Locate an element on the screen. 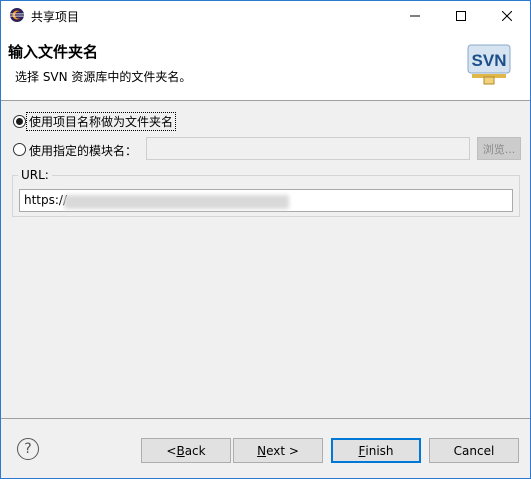 Image resolution: width=531 pixels, height=479 pixels. finish-button: Finish is located at coordinates (376, 450).